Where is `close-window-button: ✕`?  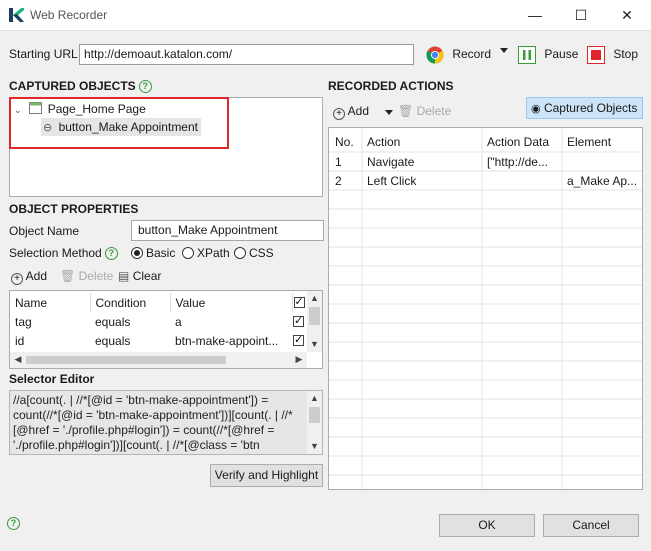 close-window-button: ✕ is located at coordinates (627, 15).